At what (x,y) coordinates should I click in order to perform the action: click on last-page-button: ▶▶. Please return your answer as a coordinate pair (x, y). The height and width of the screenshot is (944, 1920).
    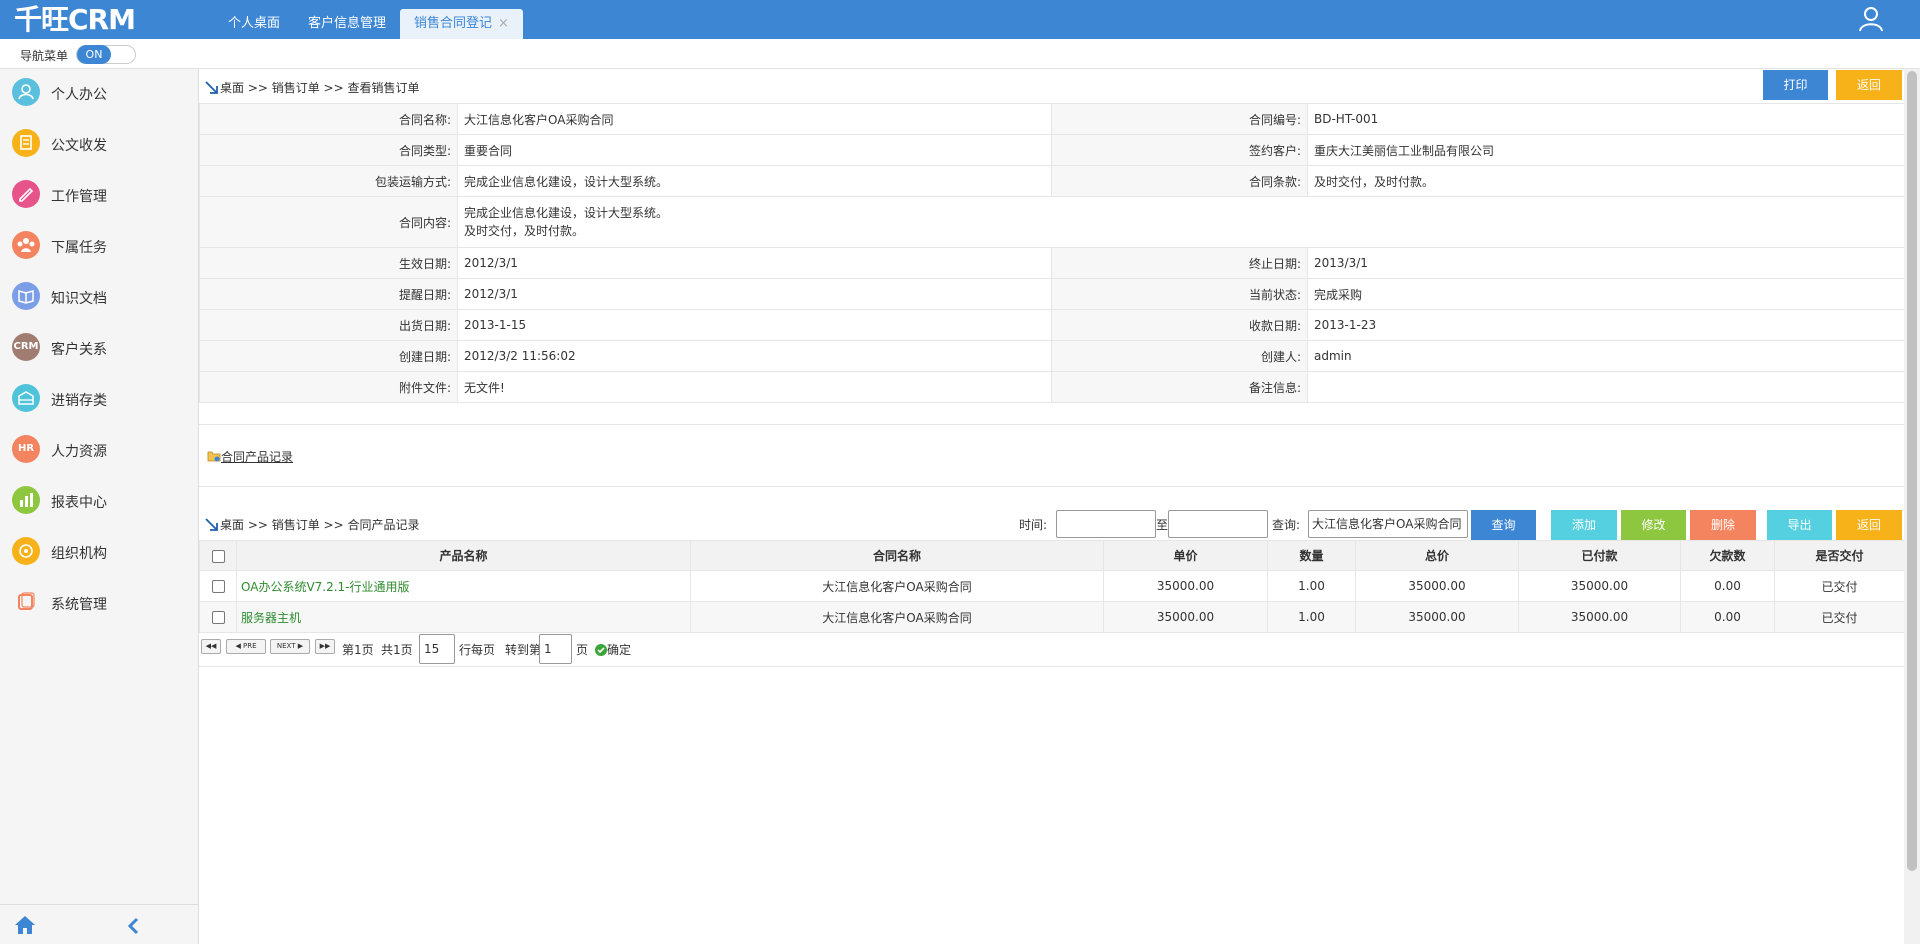
    Looking at the image, I should click on (325, 646).